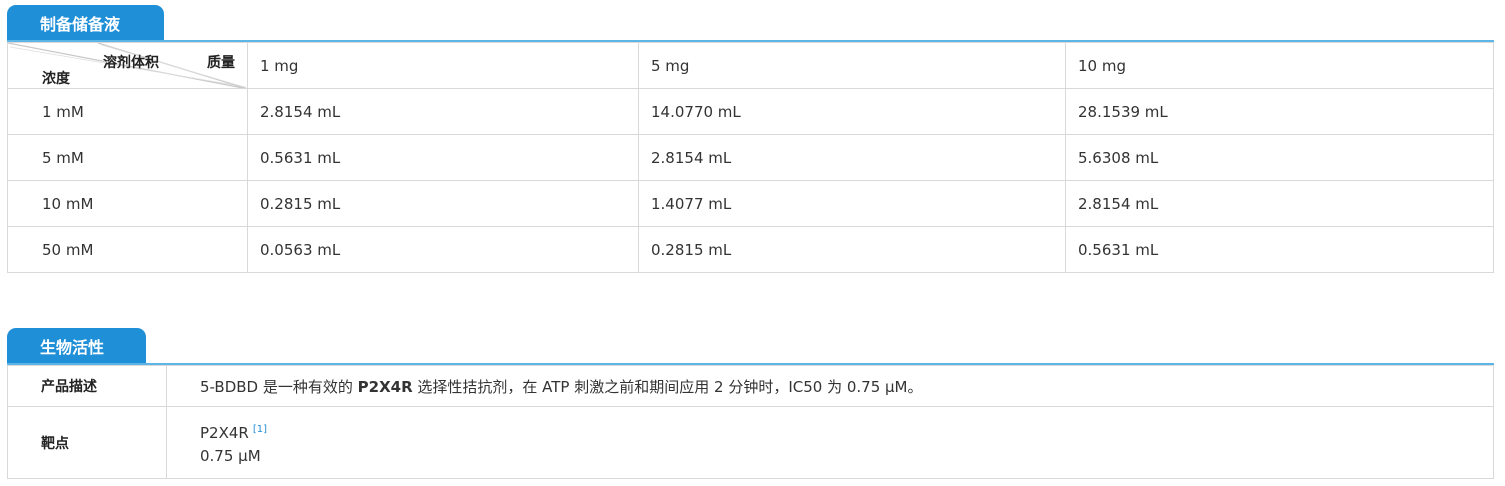  Describe the element at coordinates (1279, 157) in the screenshot. I see `volume-cell: 5.6308 mL` at that location.